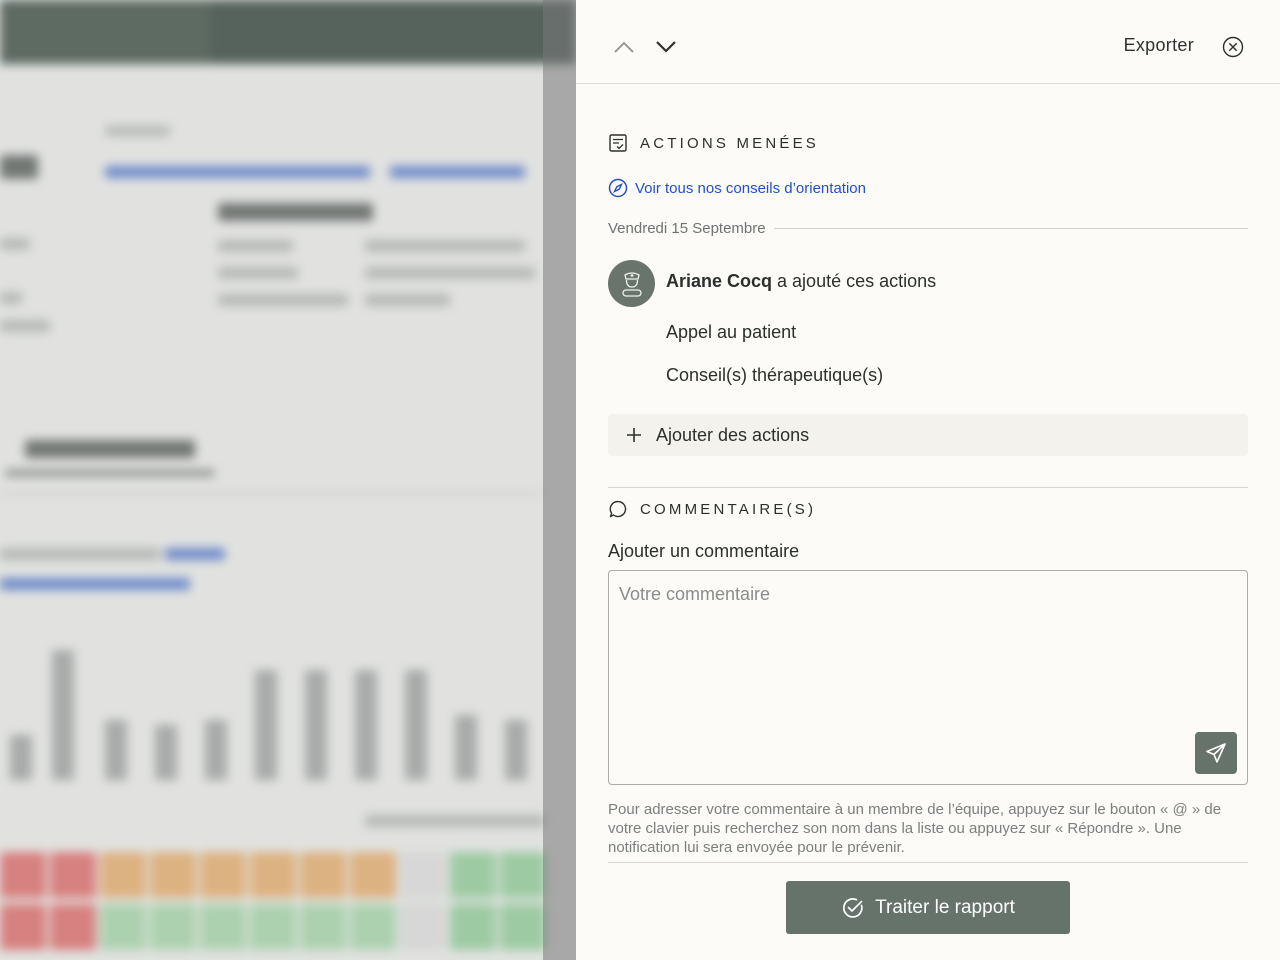 This screenshot has width=1280, height=960. I want to click on action-item: Appel au patient, so click(731, 332).